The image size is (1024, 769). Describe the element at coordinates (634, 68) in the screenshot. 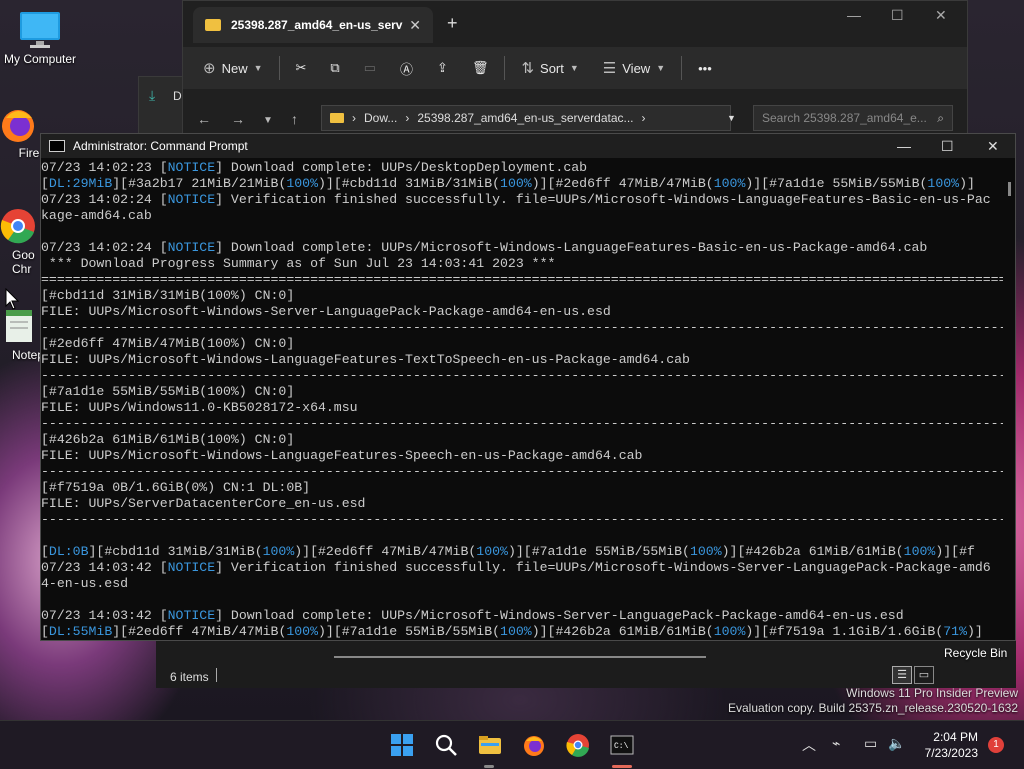

I see `view-button: ☰ View ▼` at that location.